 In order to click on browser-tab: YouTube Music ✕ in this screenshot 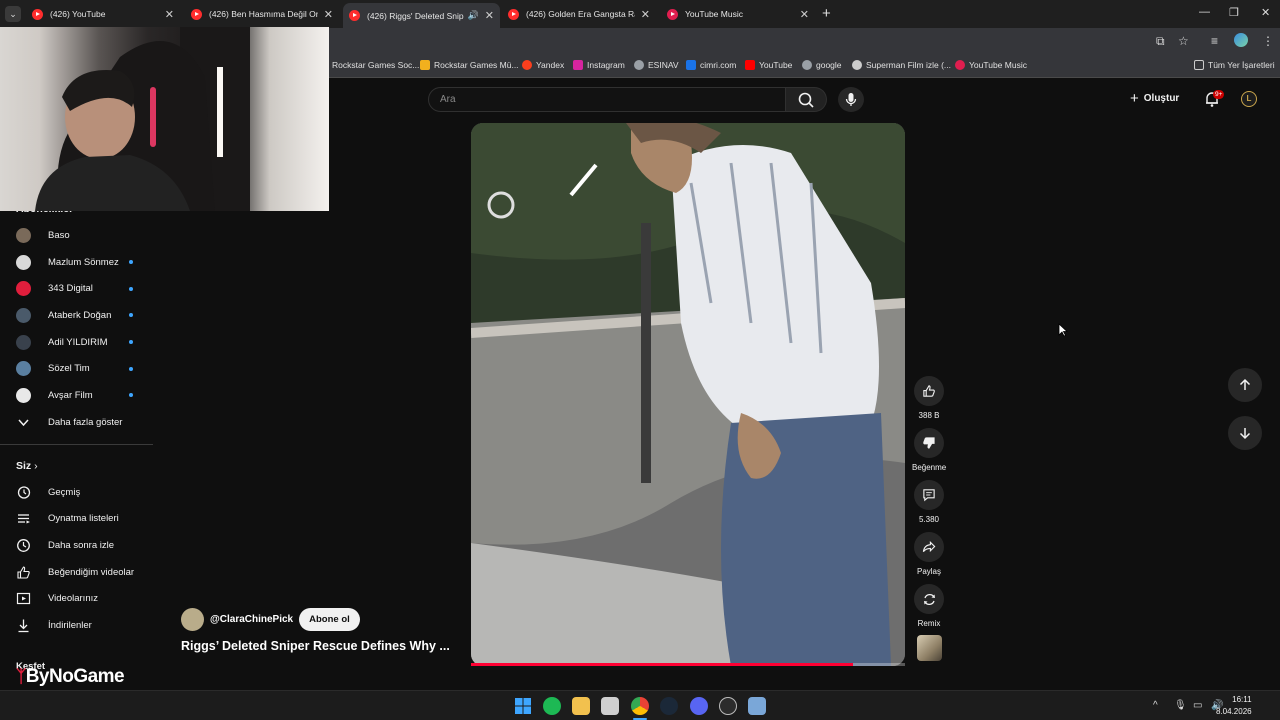, I will do `click(738, 14)`.